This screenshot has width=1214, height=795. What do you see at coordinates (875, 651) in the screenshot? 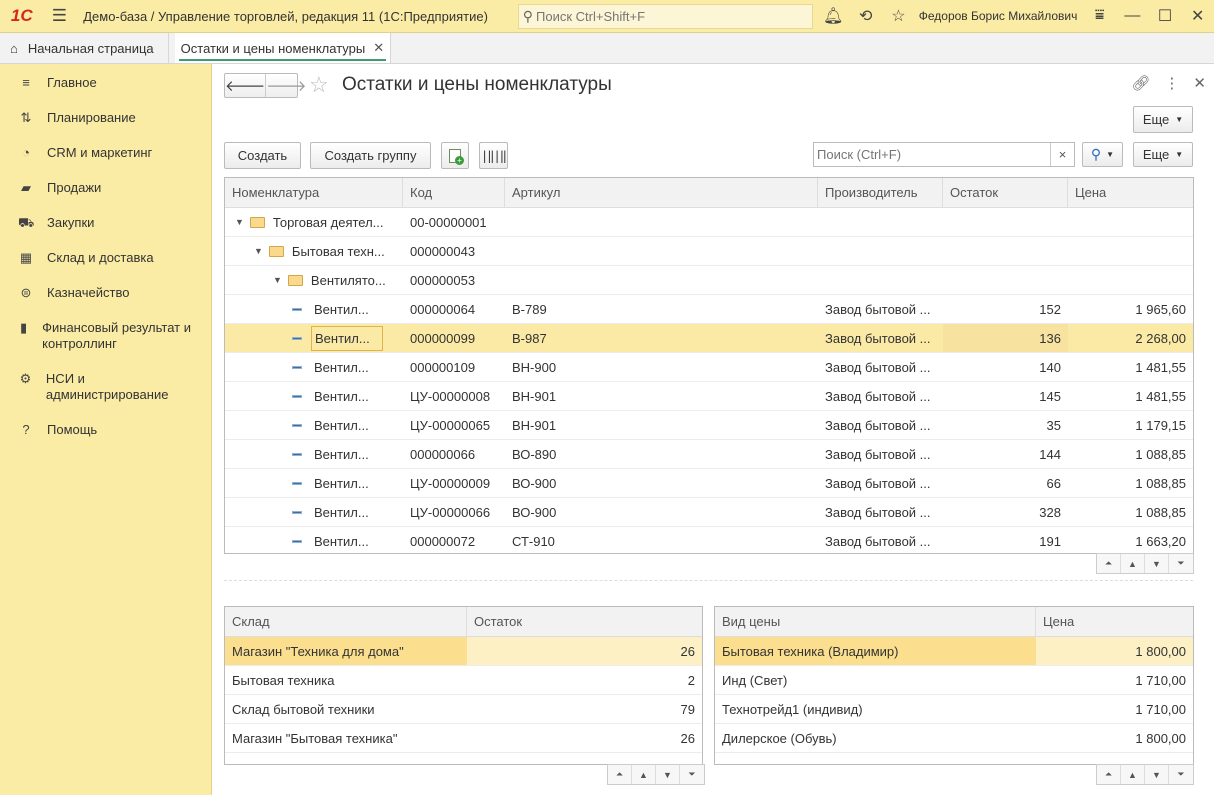
I see `cell-price-type: Бытовая техника (Владимир)` at bounding box center [875, 651].